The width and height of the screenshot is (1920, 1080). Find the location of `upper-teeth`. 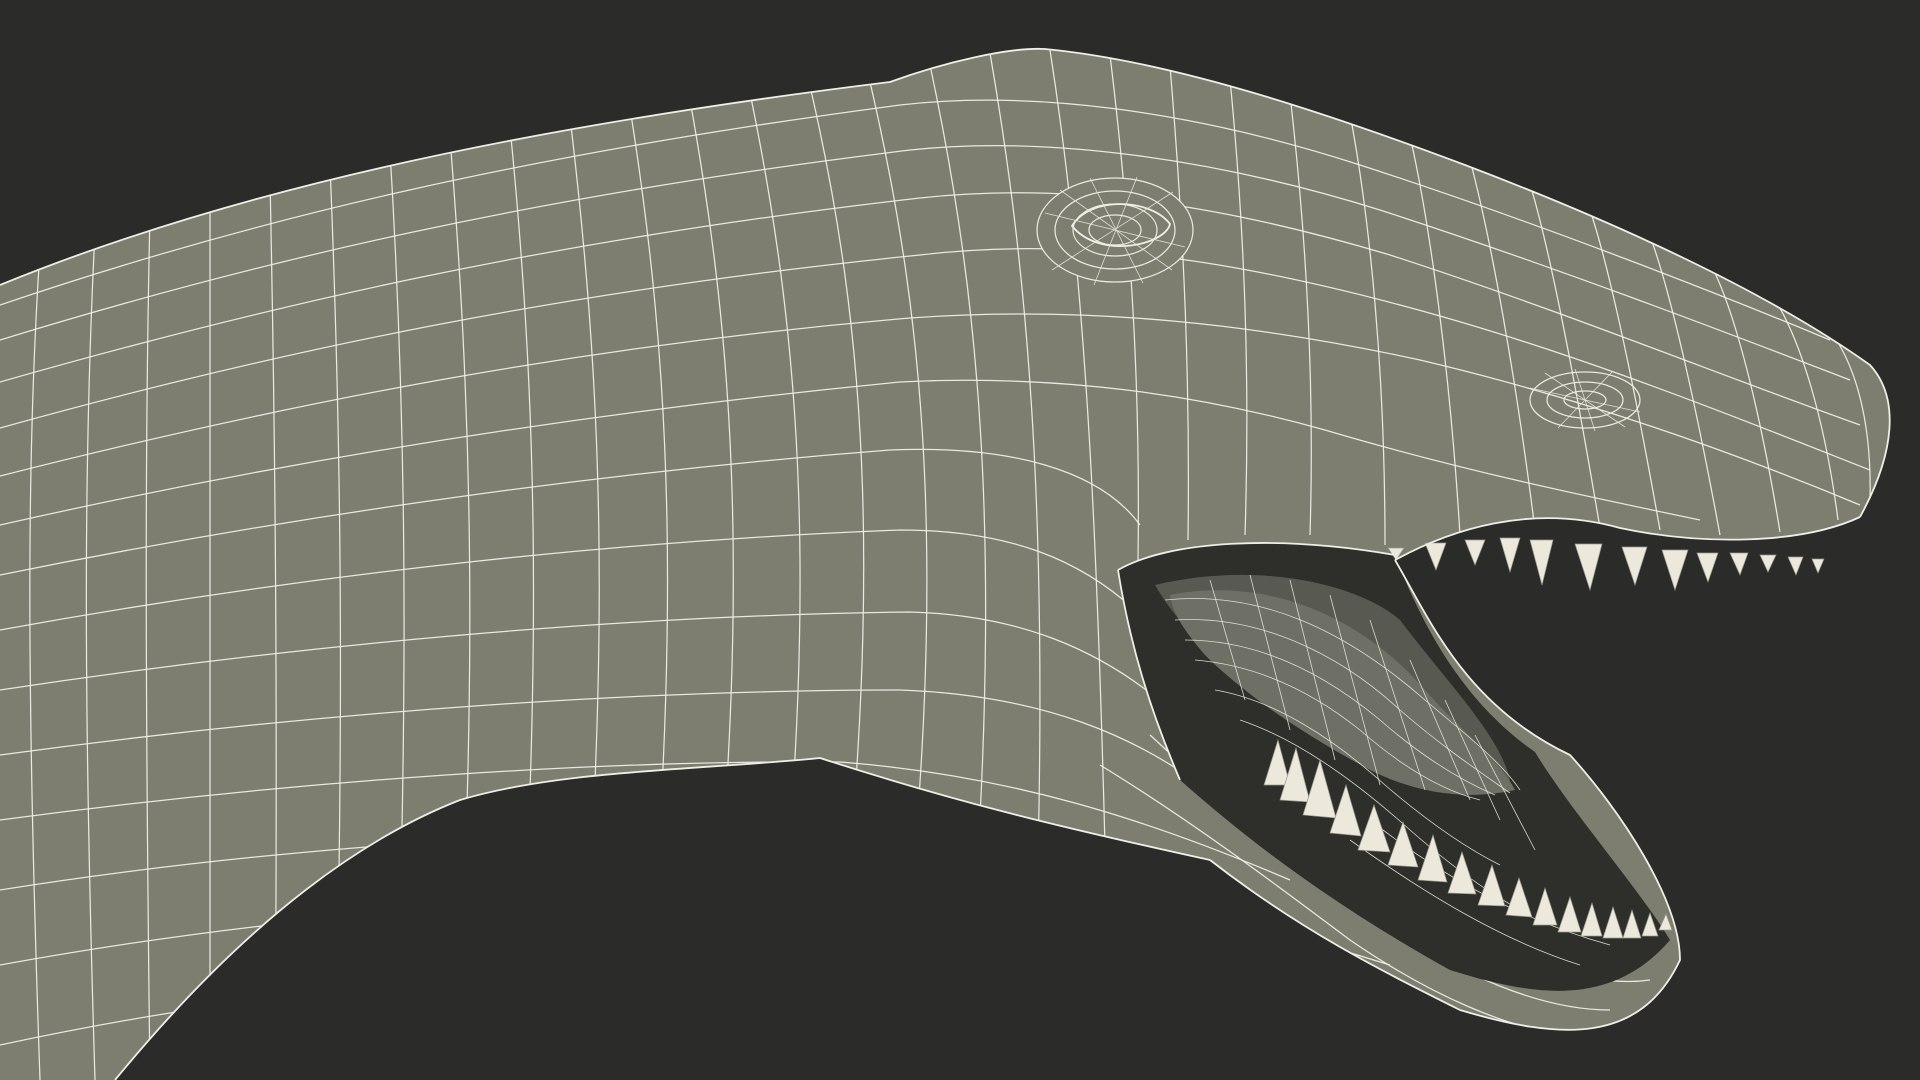

upper-teeth is located at coordinates (1606, 564).